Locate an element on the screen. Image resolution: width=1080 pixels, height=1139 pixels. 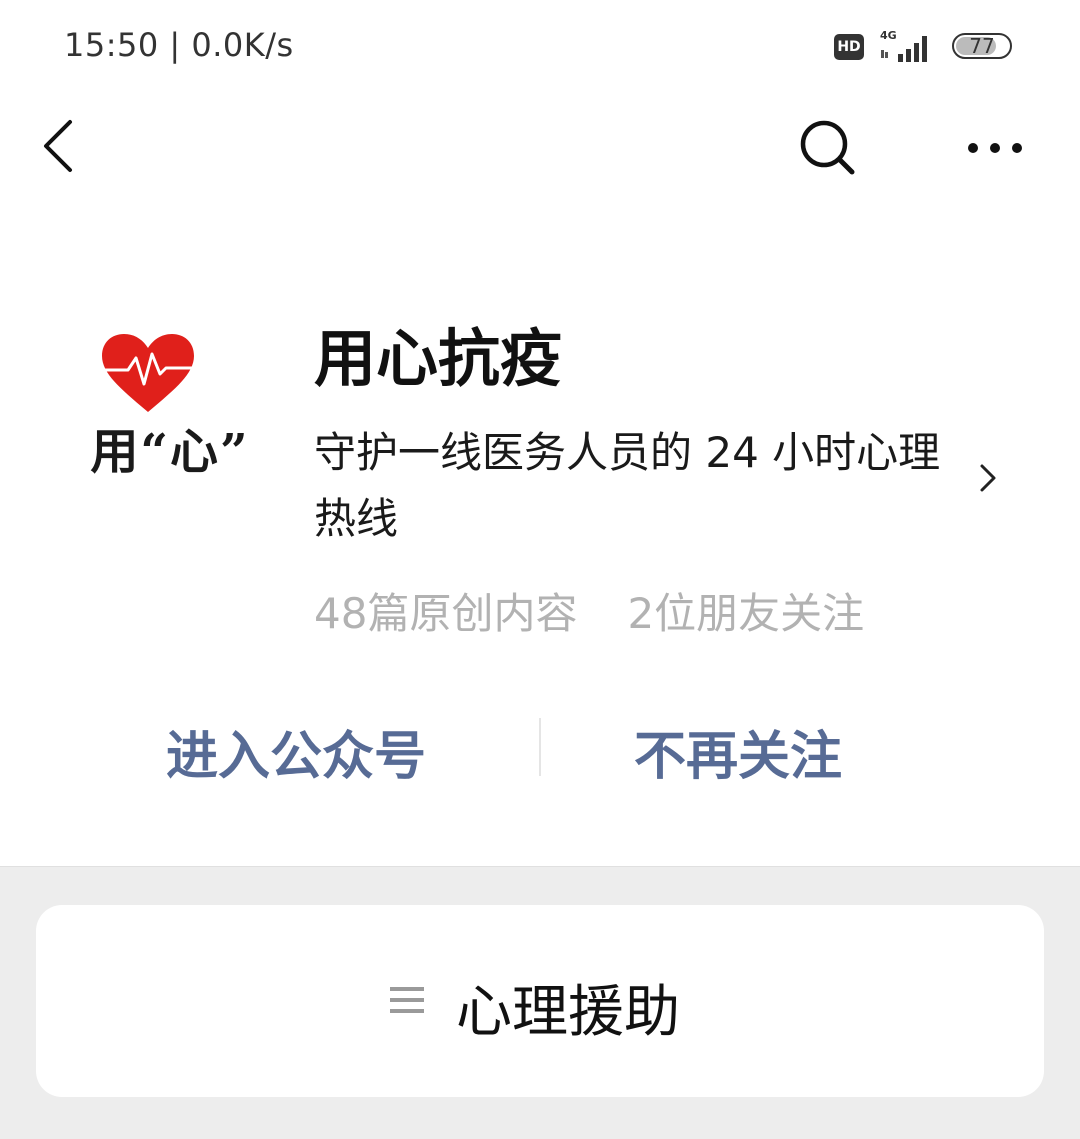
action-bar: 进入公众号 不再关注 is located at coordinates (540, 748).